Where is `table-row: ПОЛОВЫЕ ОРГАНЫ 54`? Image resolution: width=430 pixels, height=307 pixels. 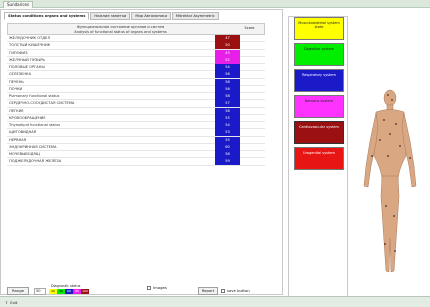 table-row: ПОЛОВЫЕ ОРГАНЫ 54 is located at coordinates (136, 68).